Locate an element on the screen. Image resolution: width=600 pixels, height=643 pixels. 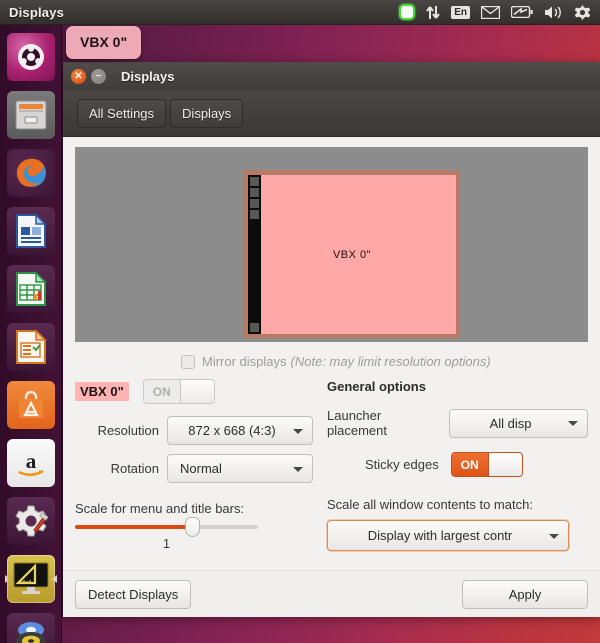
launcher-item-files is located at coordinates (31, 115).